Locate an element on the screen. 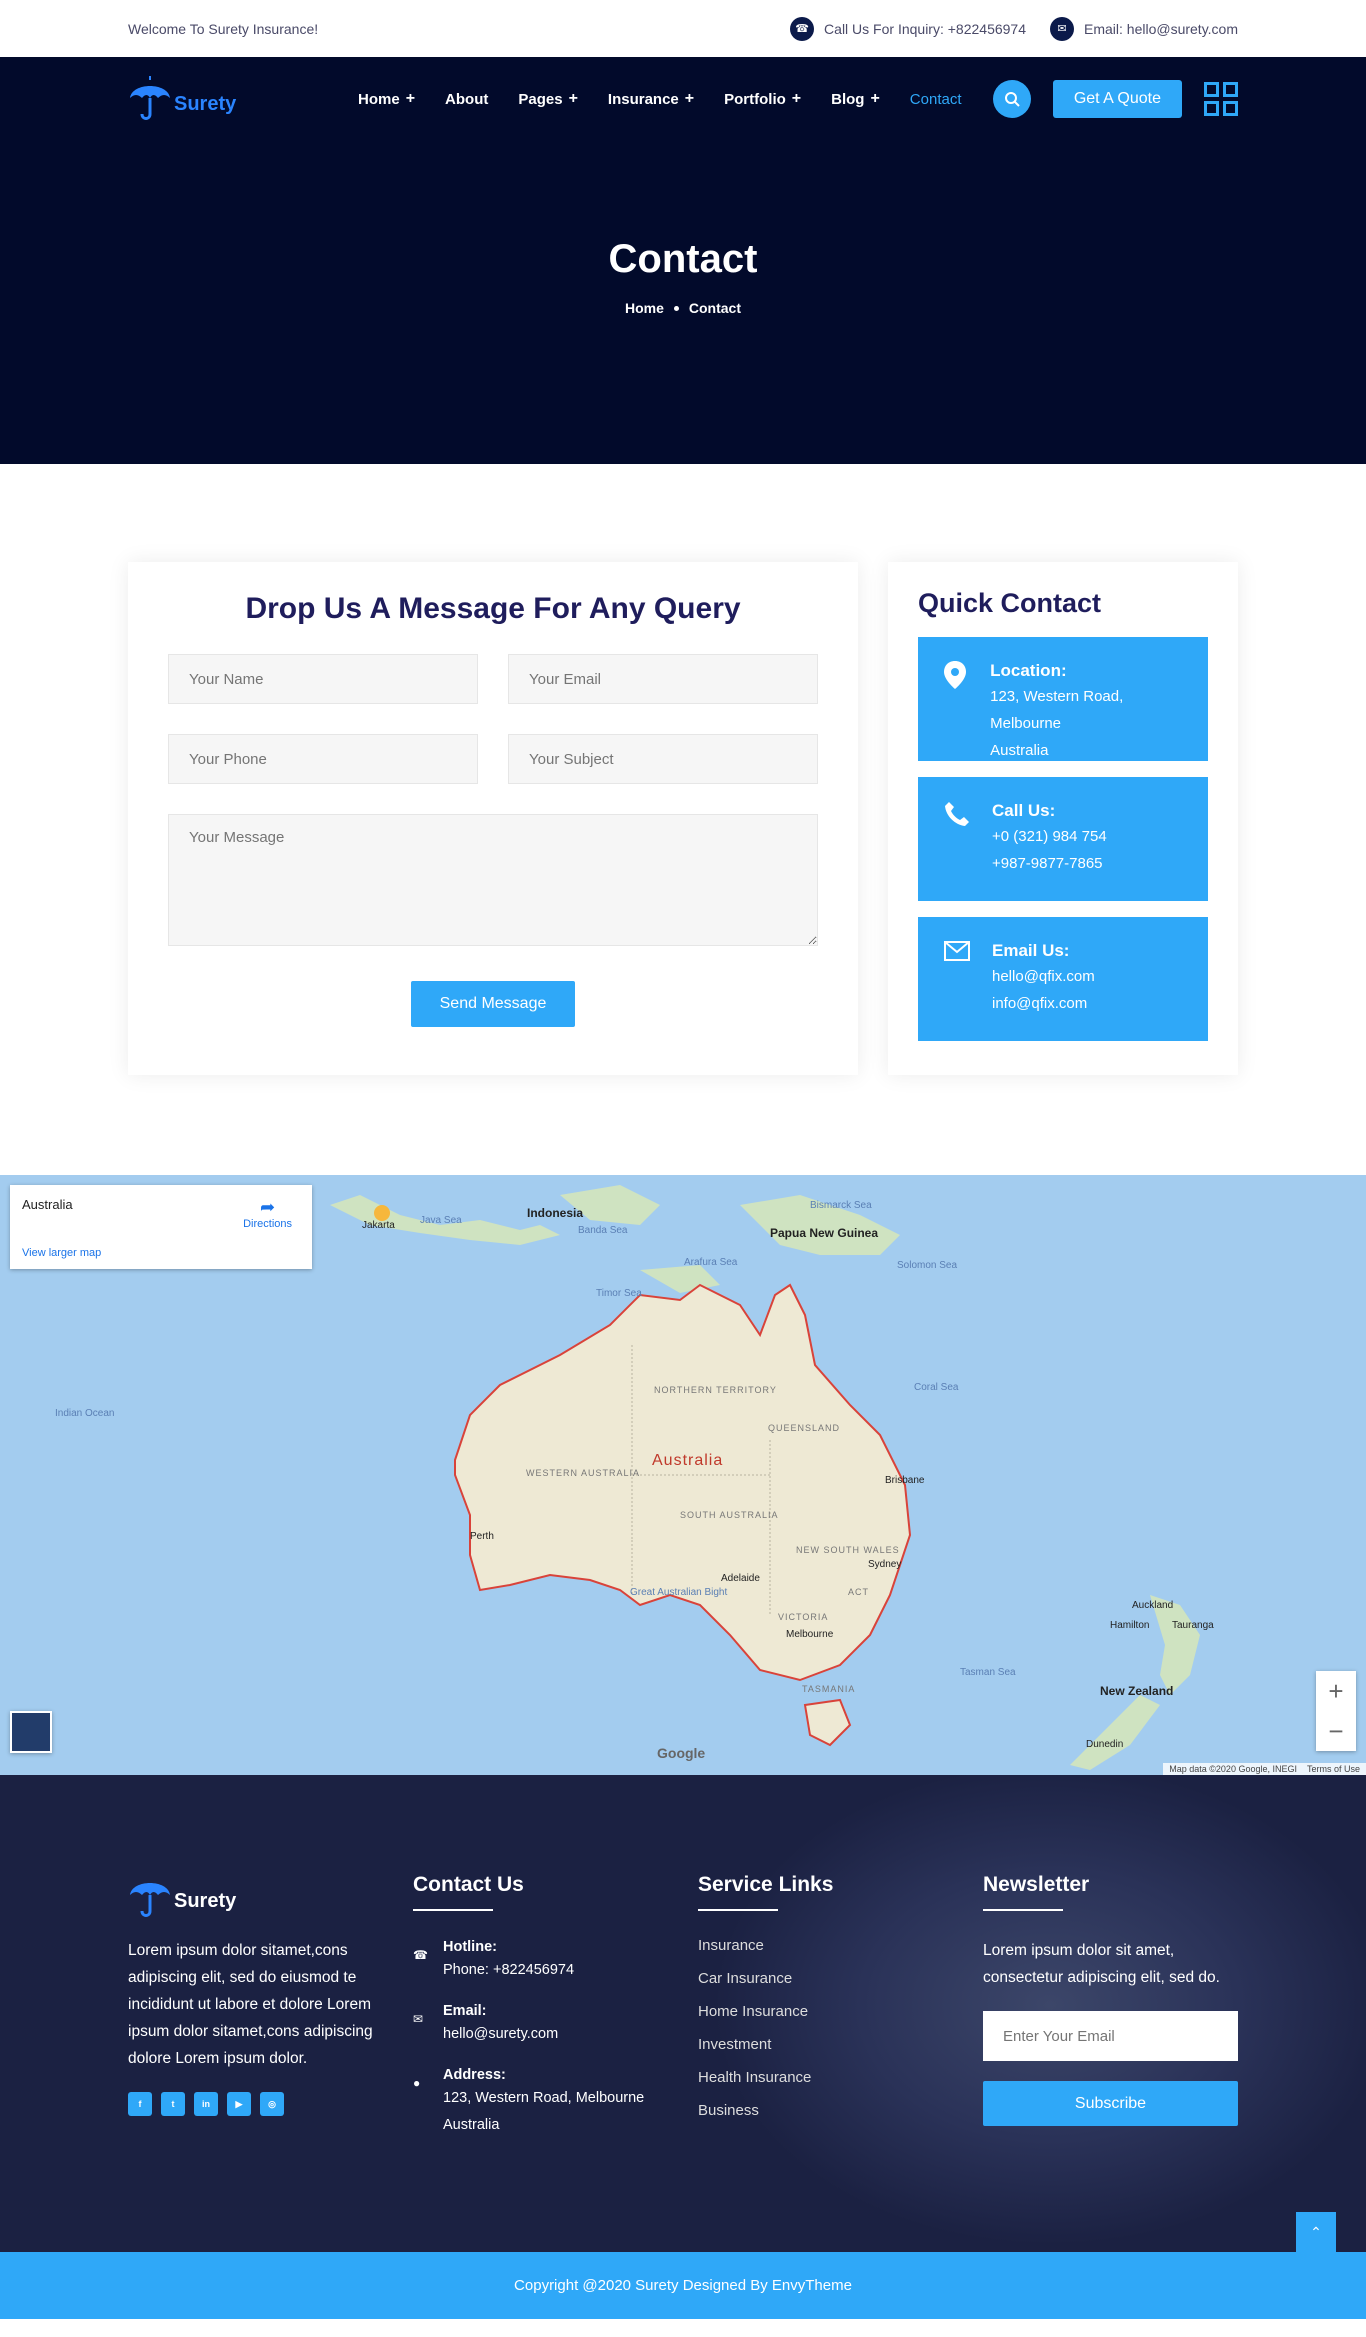  map-label: VICTORIA is located at coordinates (803, 1617).